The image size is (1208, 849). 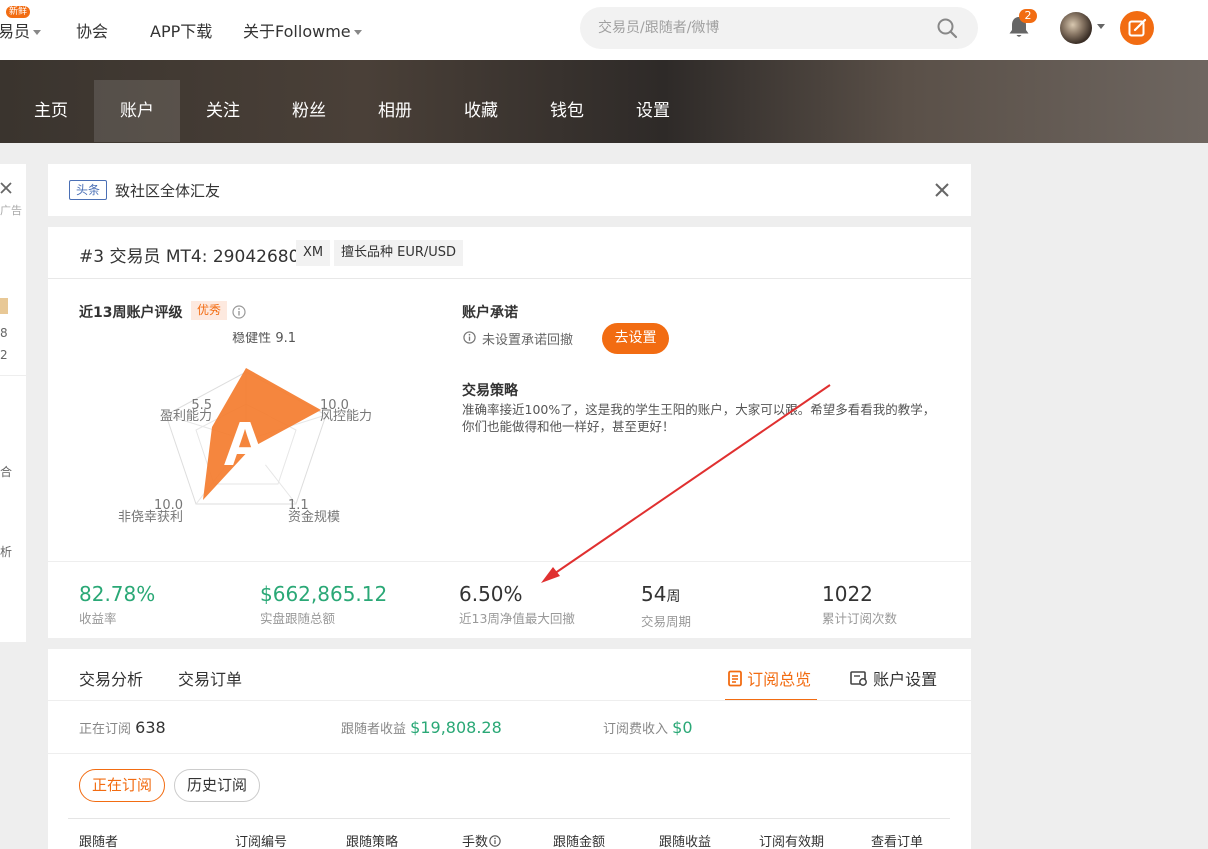 I want to click on set-promise-button: 去设置, so click(x=635, y=338).